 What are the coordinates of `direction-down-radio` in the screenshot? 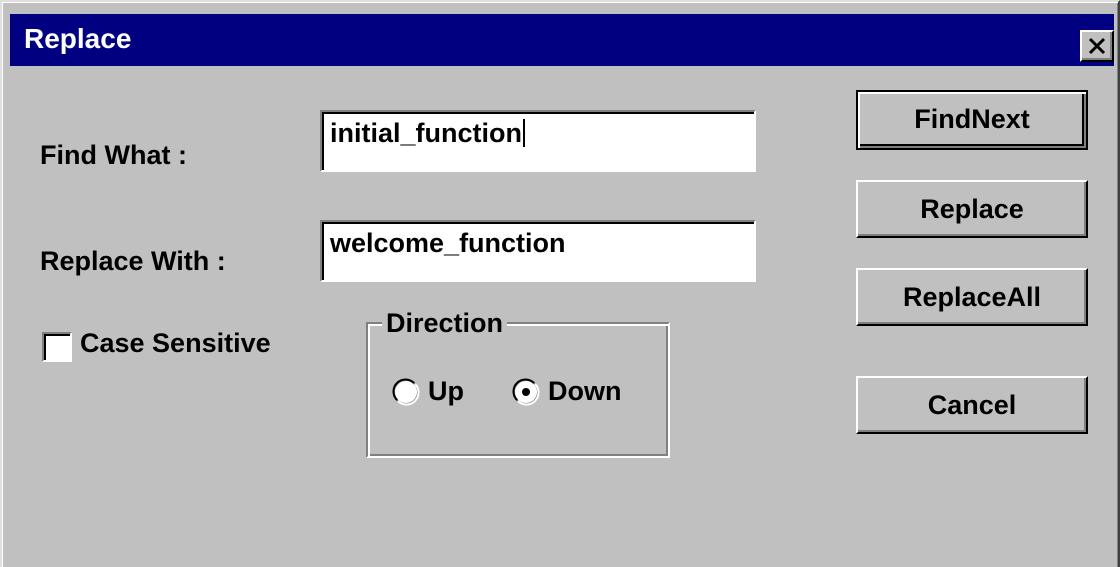 It's located at (526, 392).